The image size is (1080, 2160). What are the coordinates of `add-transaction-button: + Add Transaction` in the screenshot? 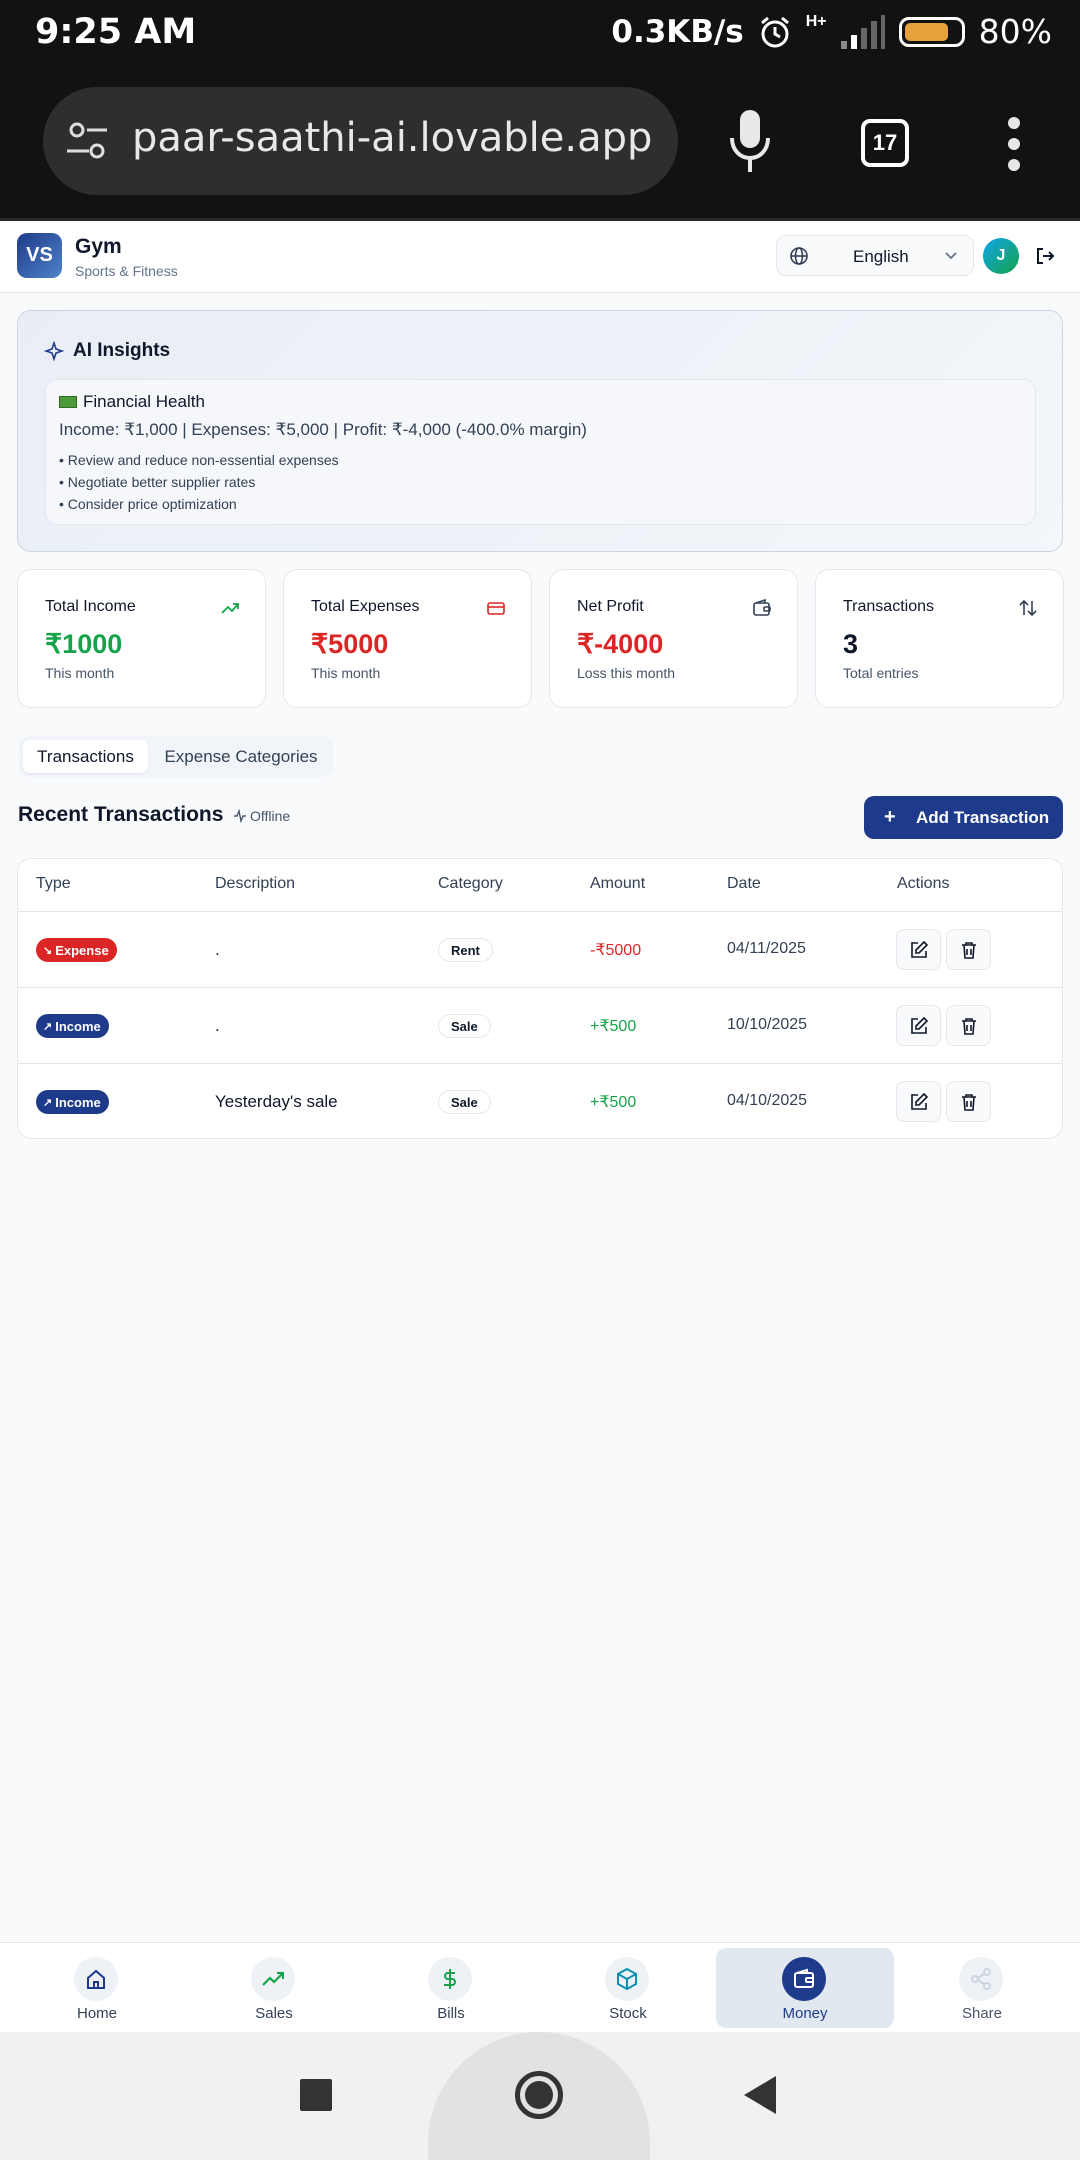 It's located at (963, 817).